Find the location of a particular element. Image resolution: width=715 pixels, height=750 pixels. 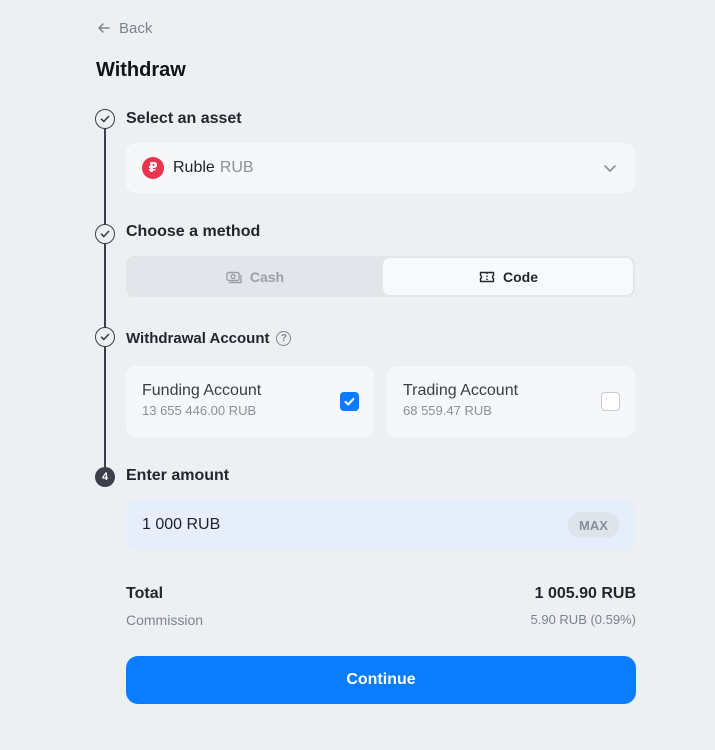

checkmark-icon is located at coordinates (349, 401).